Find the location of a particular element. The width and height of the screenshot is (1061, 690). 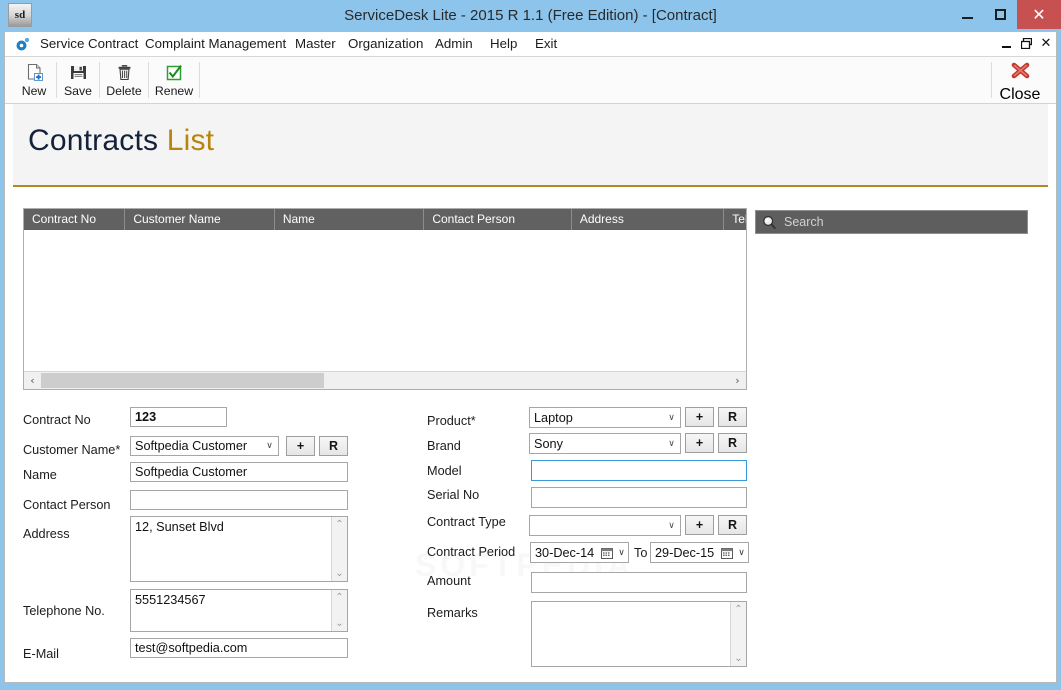

period-from-value: 30-Dec-14 is located at coordinates (565, 552).